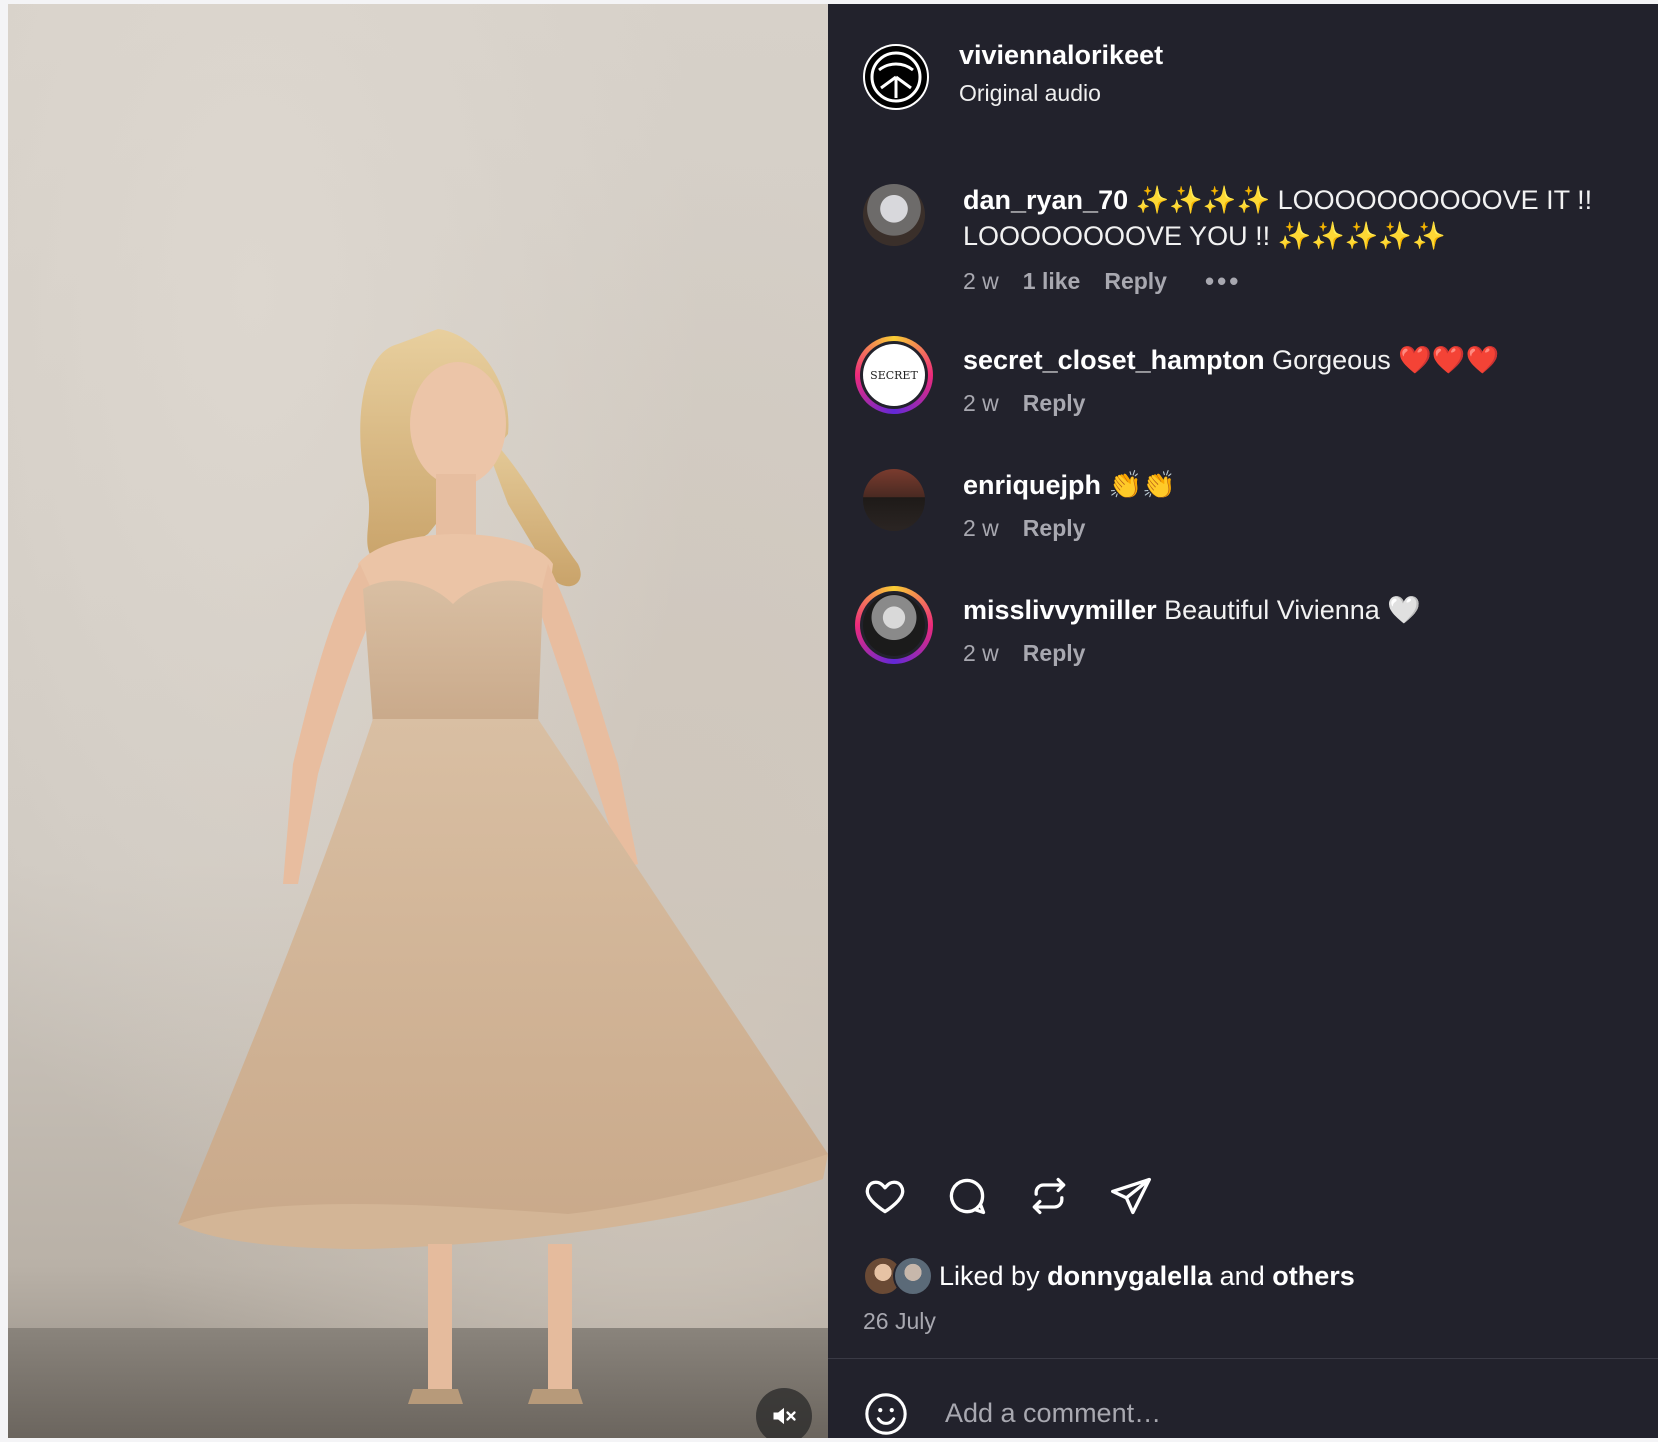  I want to click on liked-by-middle: and, so click(1242, 1275).